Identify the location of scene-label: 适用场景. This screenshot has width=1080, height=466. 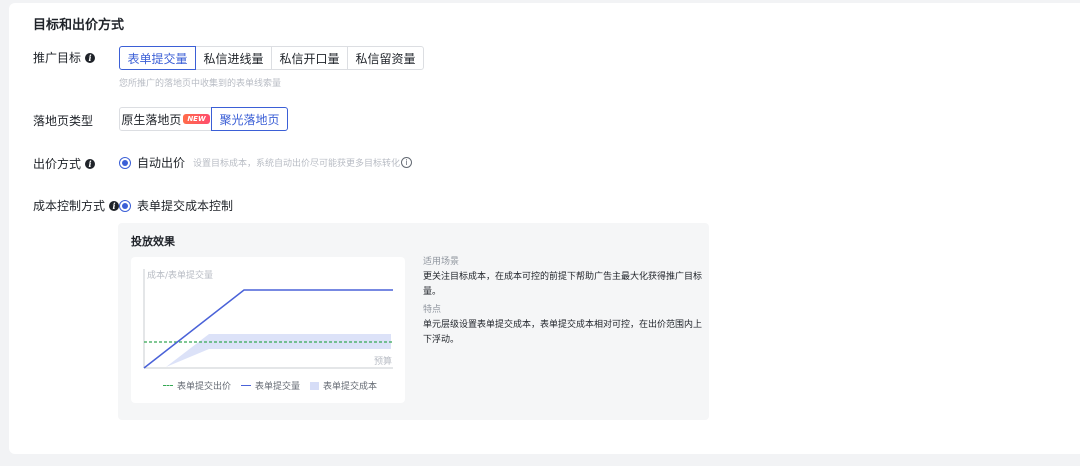
(441, 262).